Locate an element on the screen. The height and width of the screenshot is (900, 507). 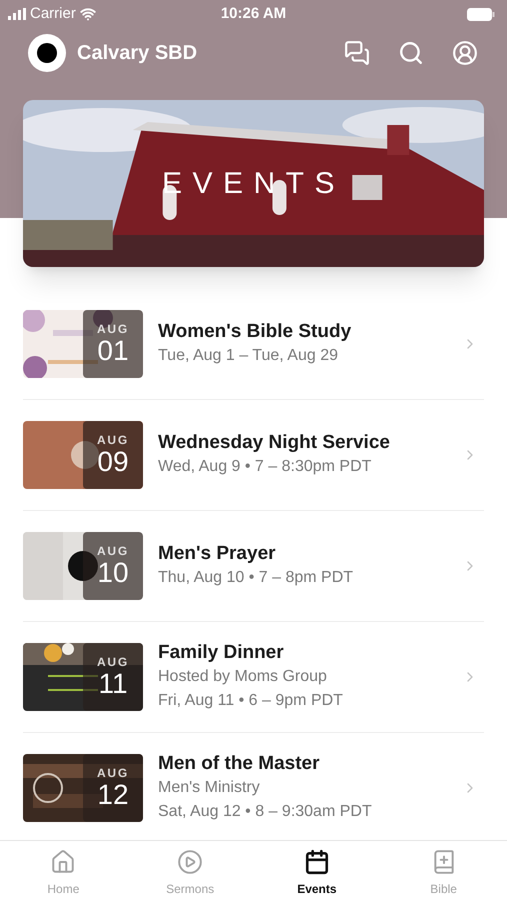
tab-item: Events is located at coordinates (317, 870).